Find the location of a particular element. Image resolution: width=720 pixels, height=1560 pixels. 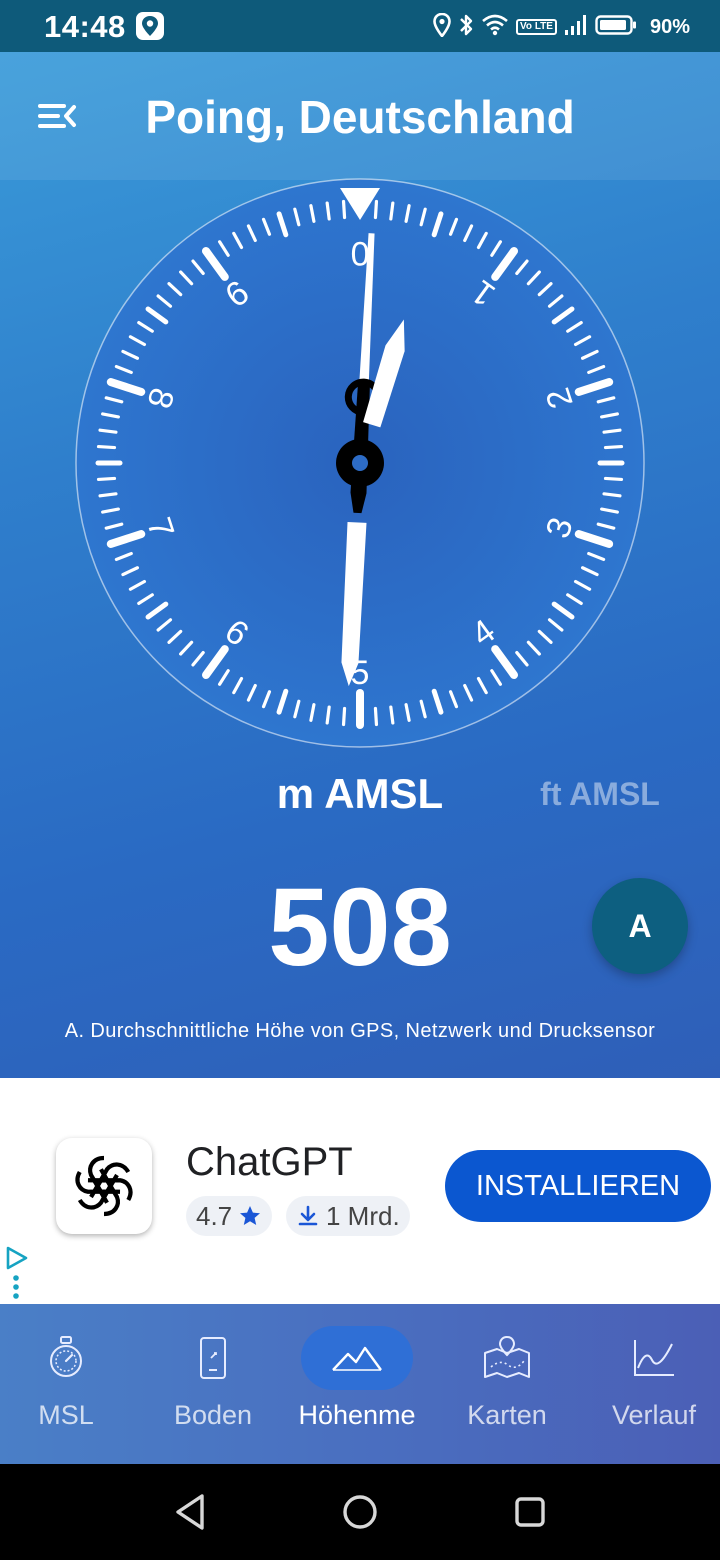

mountain-icon is located at coordinates (357, 1358).